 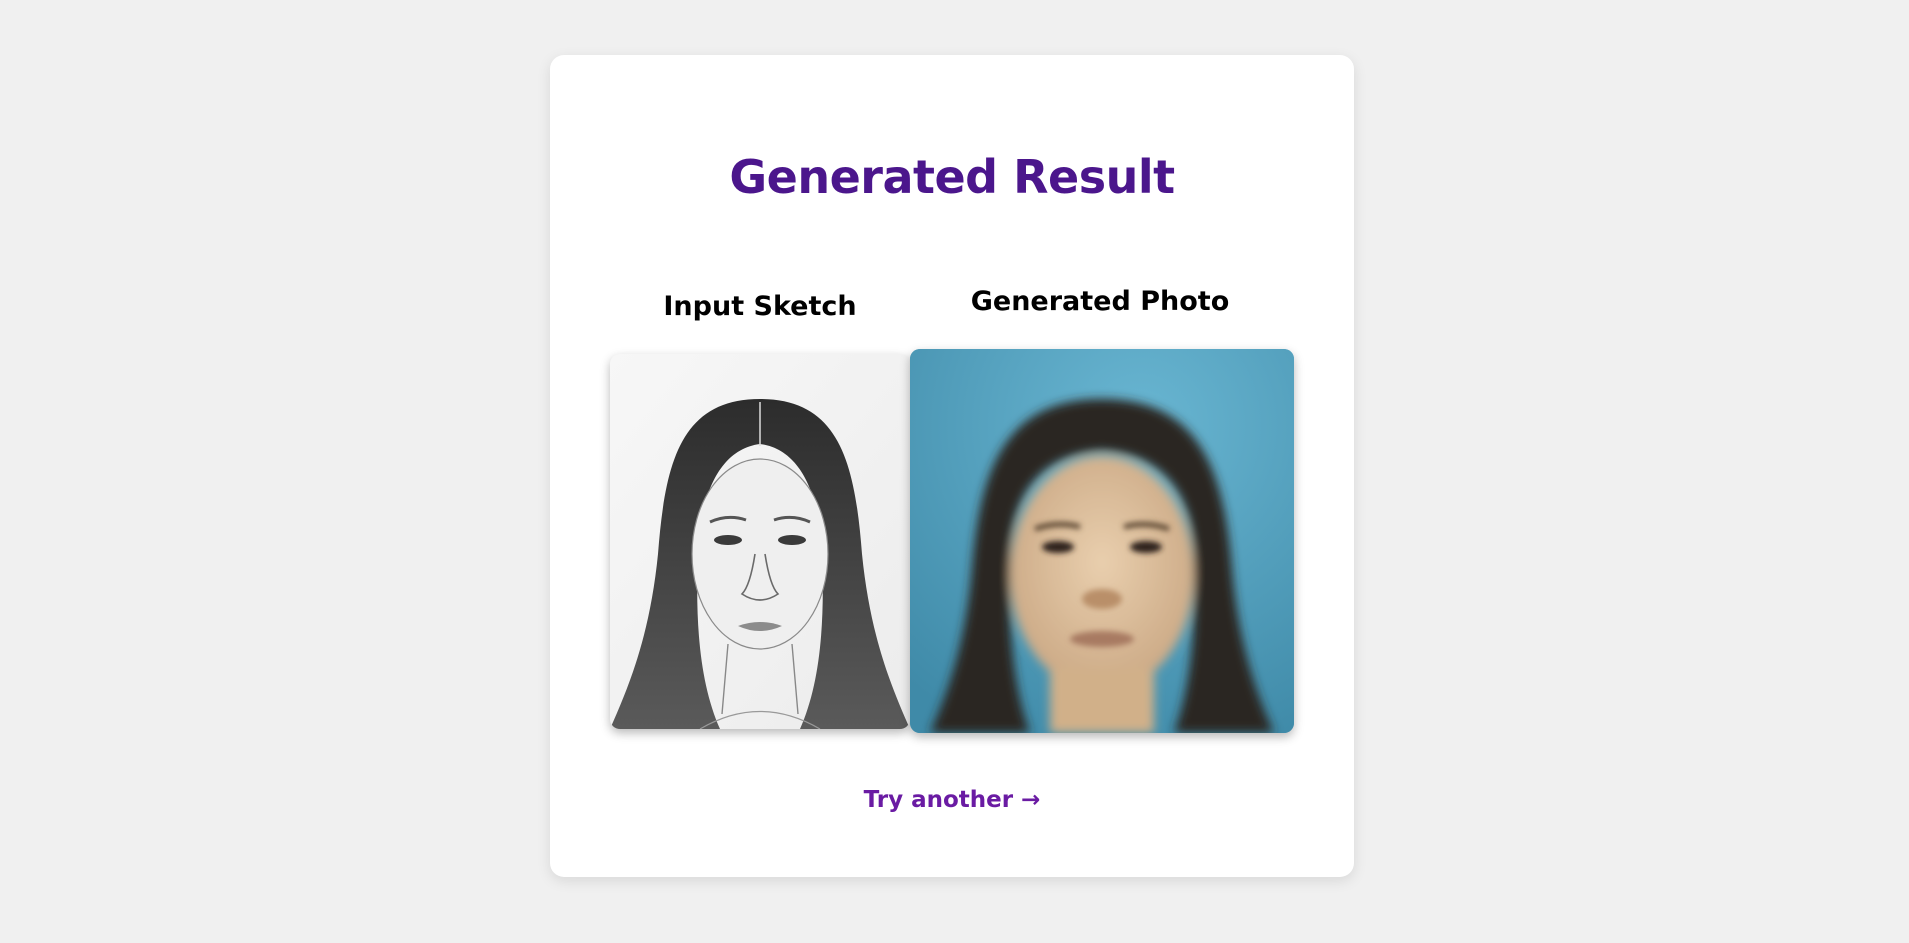 I want to click on try-another-link: Try another →, so click(x=952, y=800).